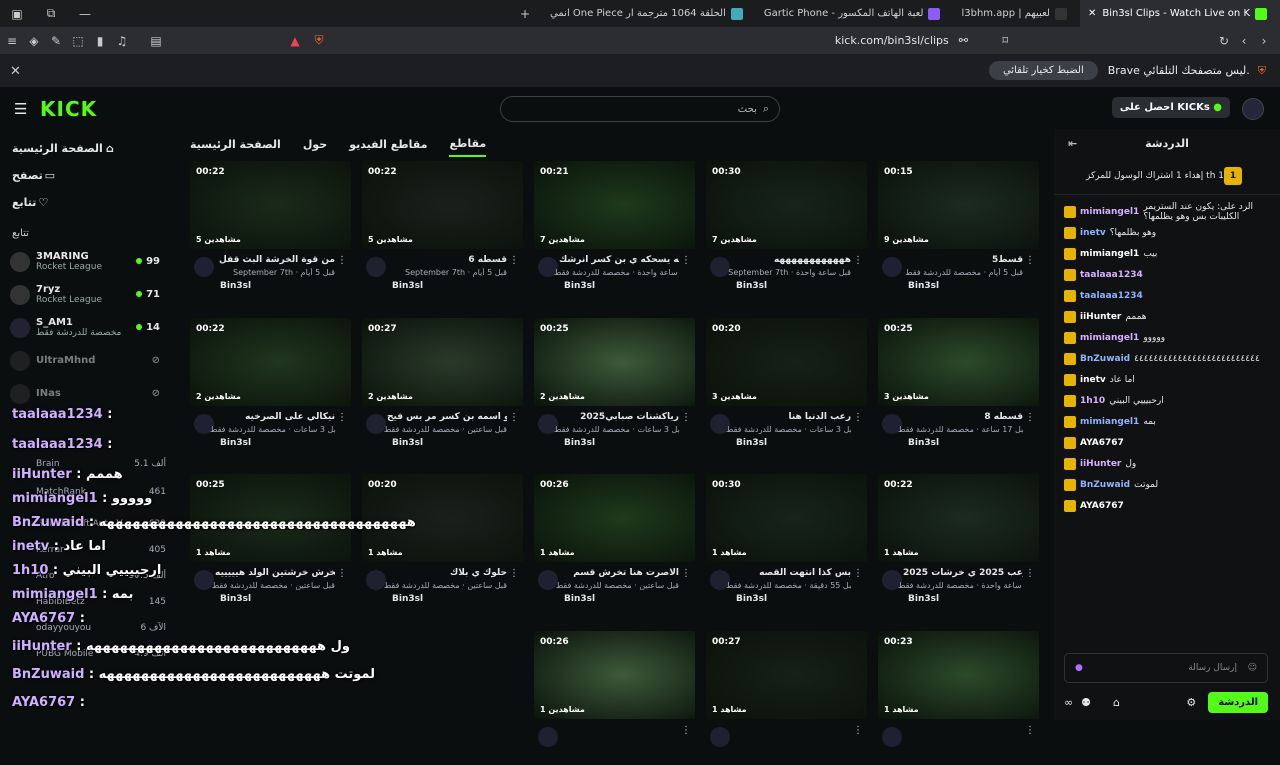 The width and height of the screenshot is (1280, 765). Describe the element at coordinates (958, 518) in the screenshot. I see `clip-thumbnail: 00:22 1 مشاهد` at that location.